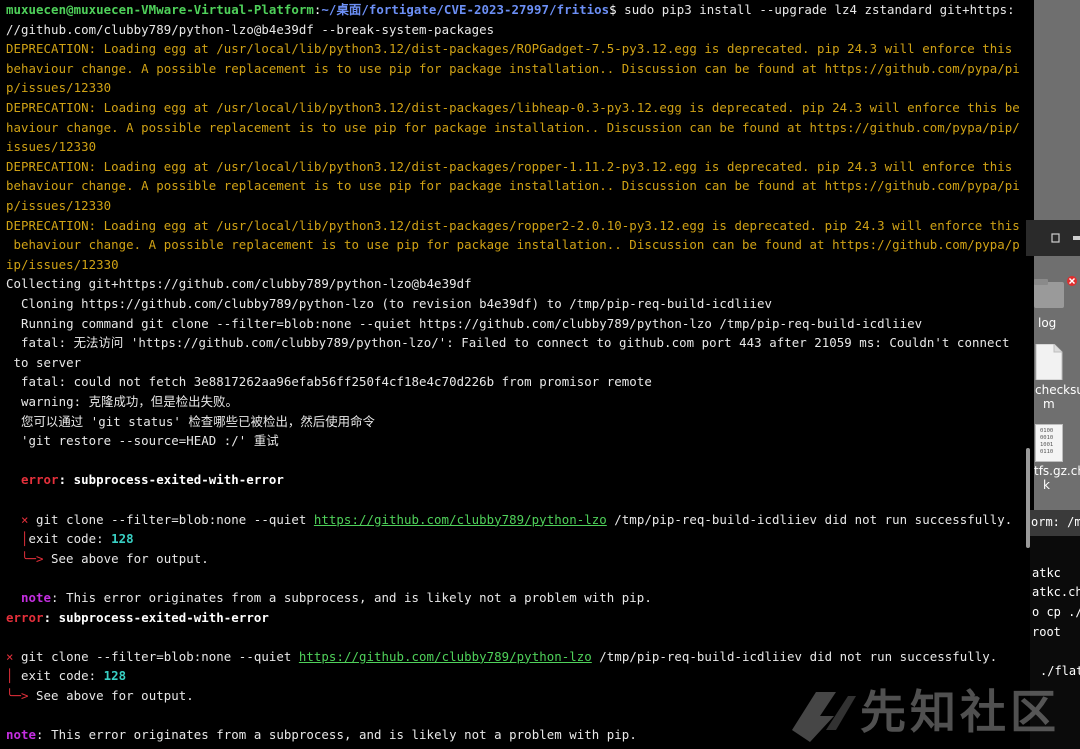 The width and height of the screenshot is (1080, 749). Describe the element at coordinates (465, 9) in the screenshot. I see `prompt-path: ~/桌面/fortigate/CVE-2023-27997/fritios` at that location.